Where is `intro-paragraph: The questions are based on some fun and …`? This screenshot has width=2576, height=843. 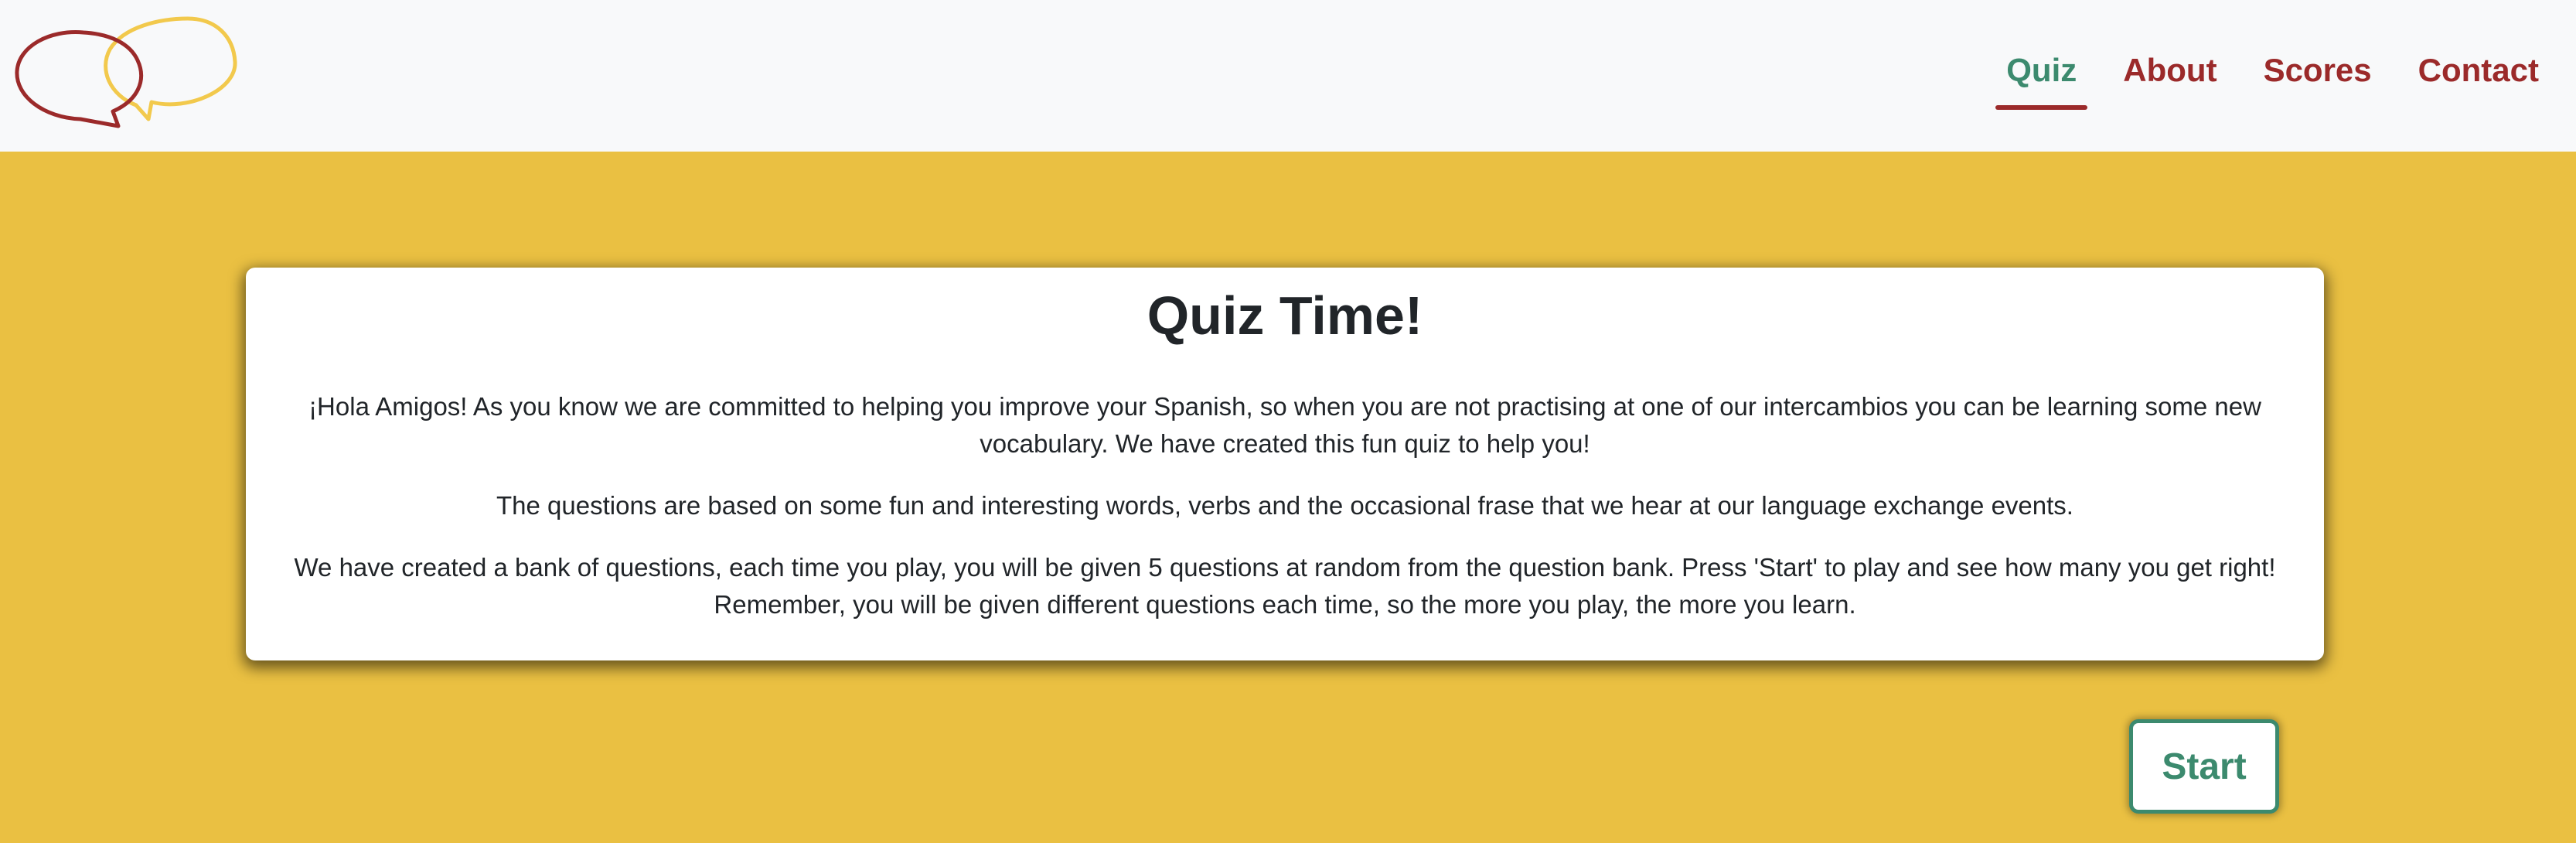 intro-paragraph: The questions are based on some fun and … is located at coordinates (1284, 506).